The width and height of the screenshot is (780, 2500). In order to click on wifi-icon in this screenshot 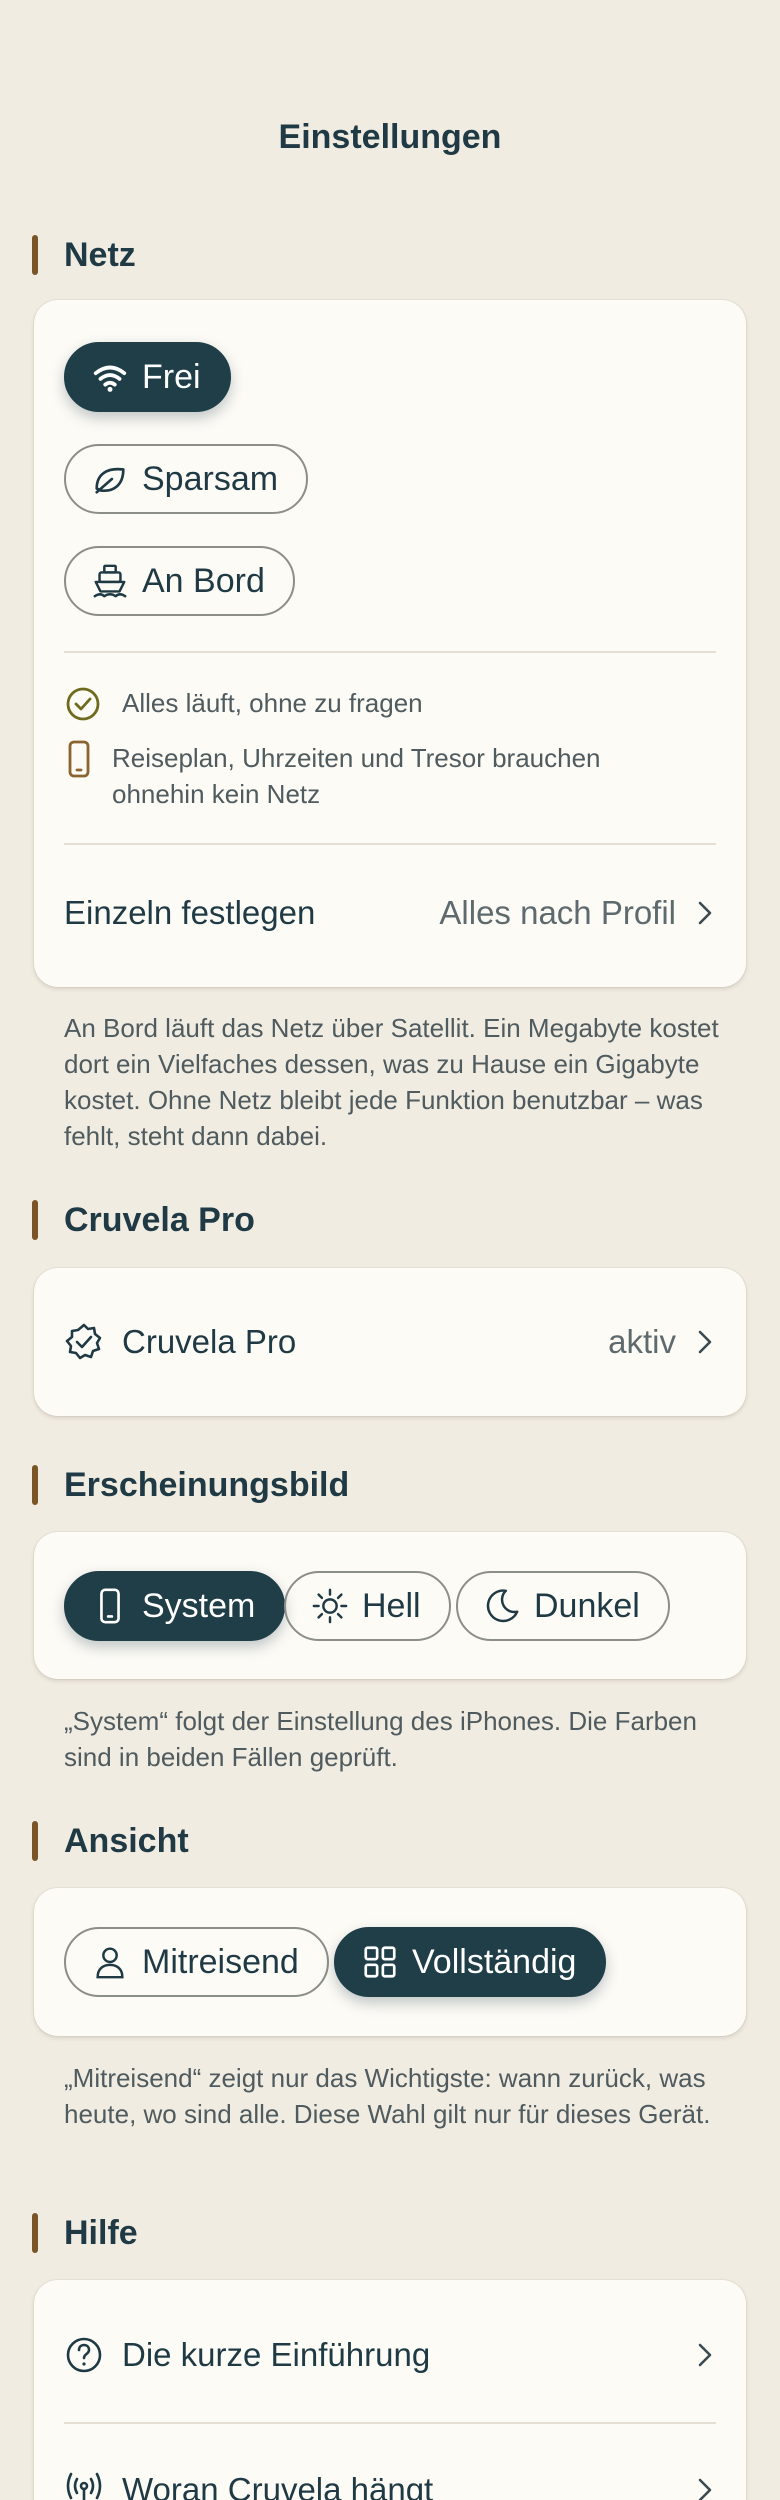, I will do `click(110, 377)`.